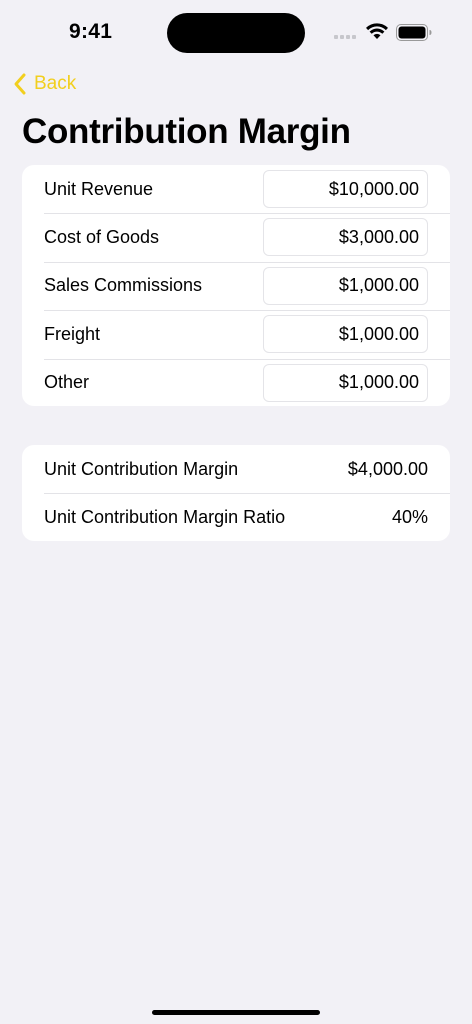 The width and height of the screenshot is (472, 1024). What do you see at coordinates (236, 33) in the screenshot?
I see `dynamic-island` at bounding box center [236, 33].